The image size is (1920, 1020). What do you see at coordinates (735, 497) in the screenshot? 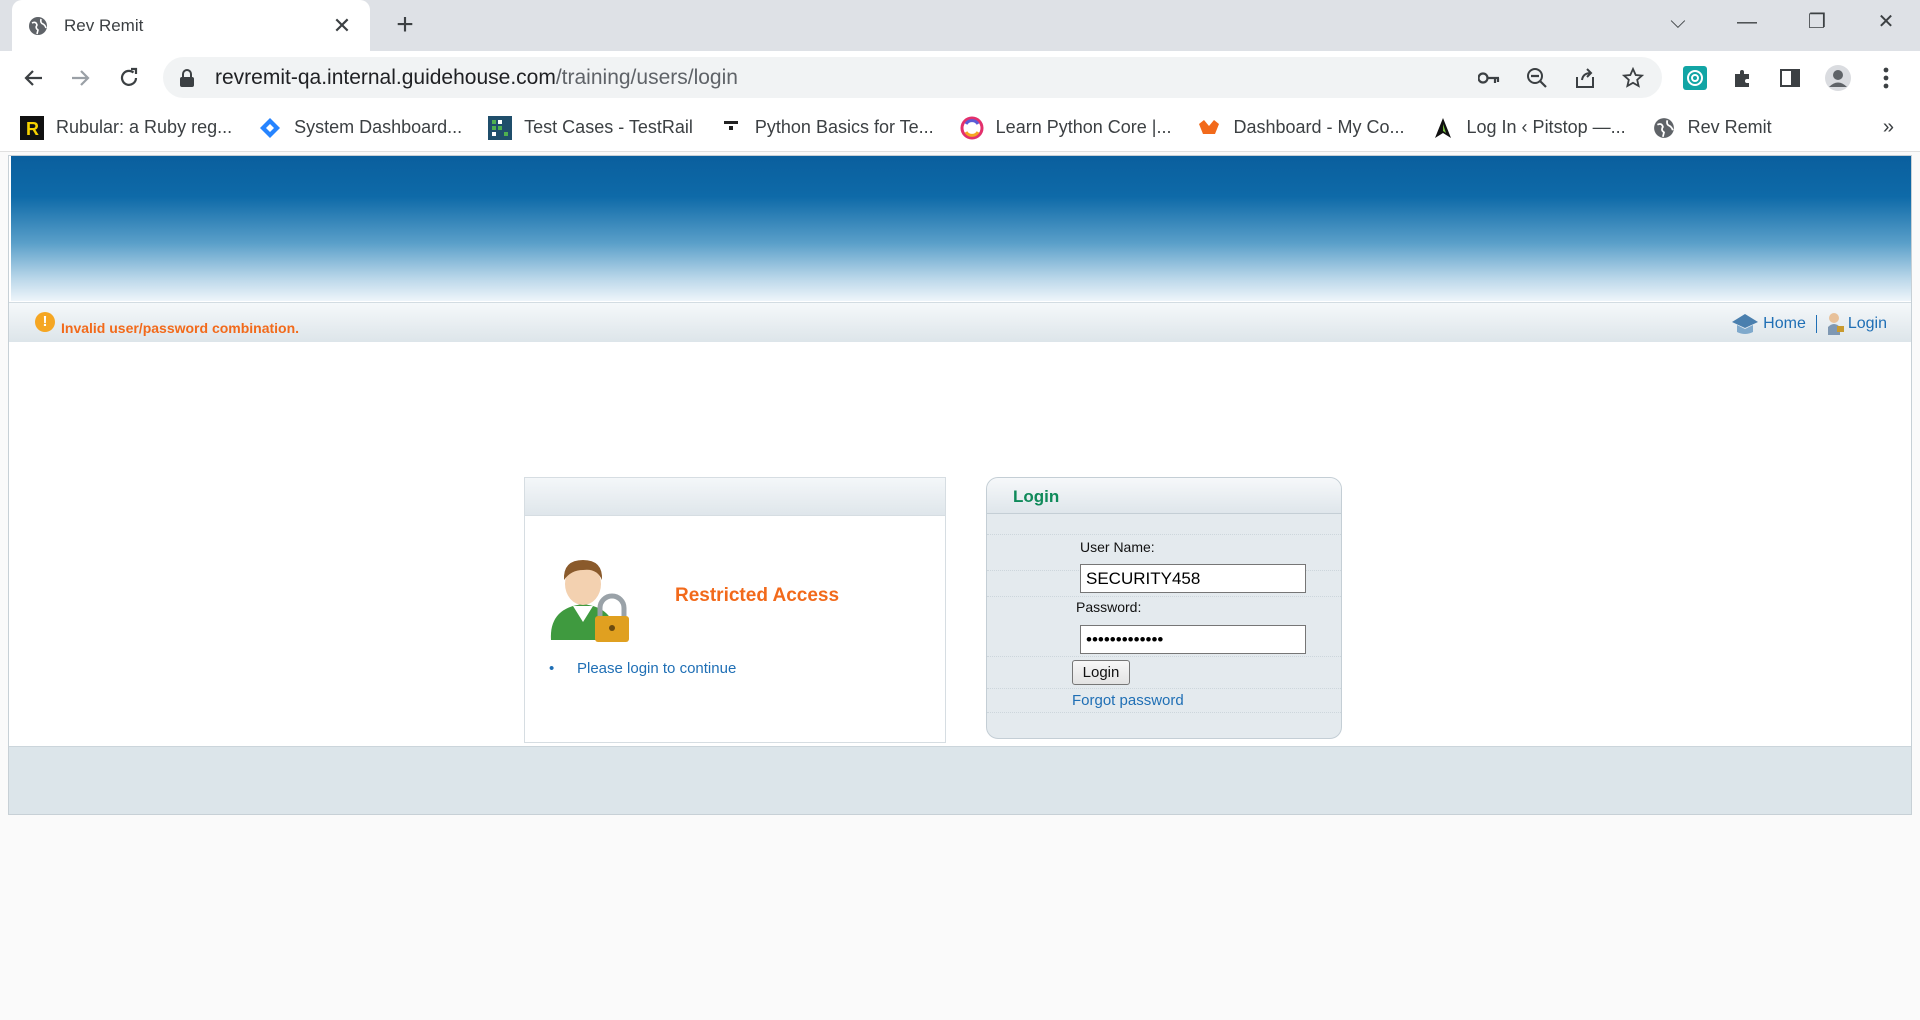
I see `panel-header` at bounding box center [735, 497].